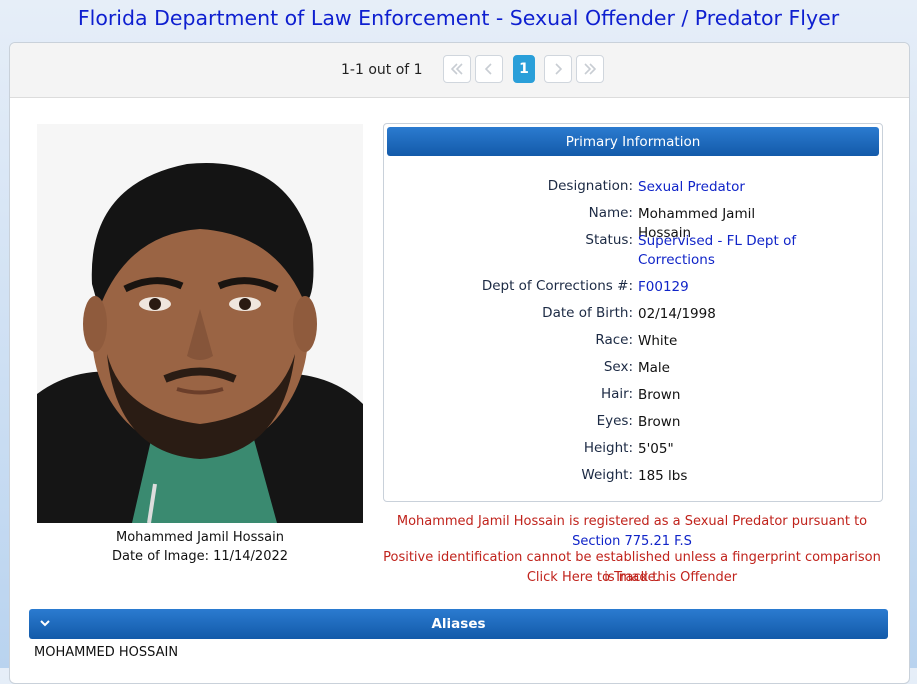  I want to click on photo-caption-date: Date of Image: 11/14/2022, so click(200, 556).